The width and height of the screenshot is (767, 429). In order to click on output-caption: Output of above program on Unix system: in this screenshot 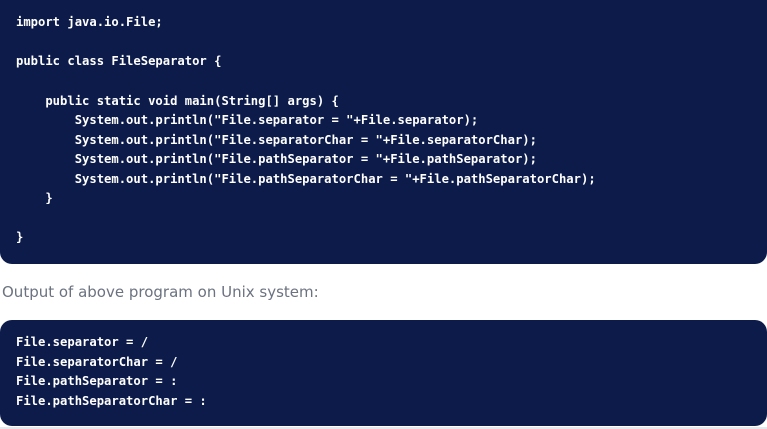, I will do `click(160, 292)`.